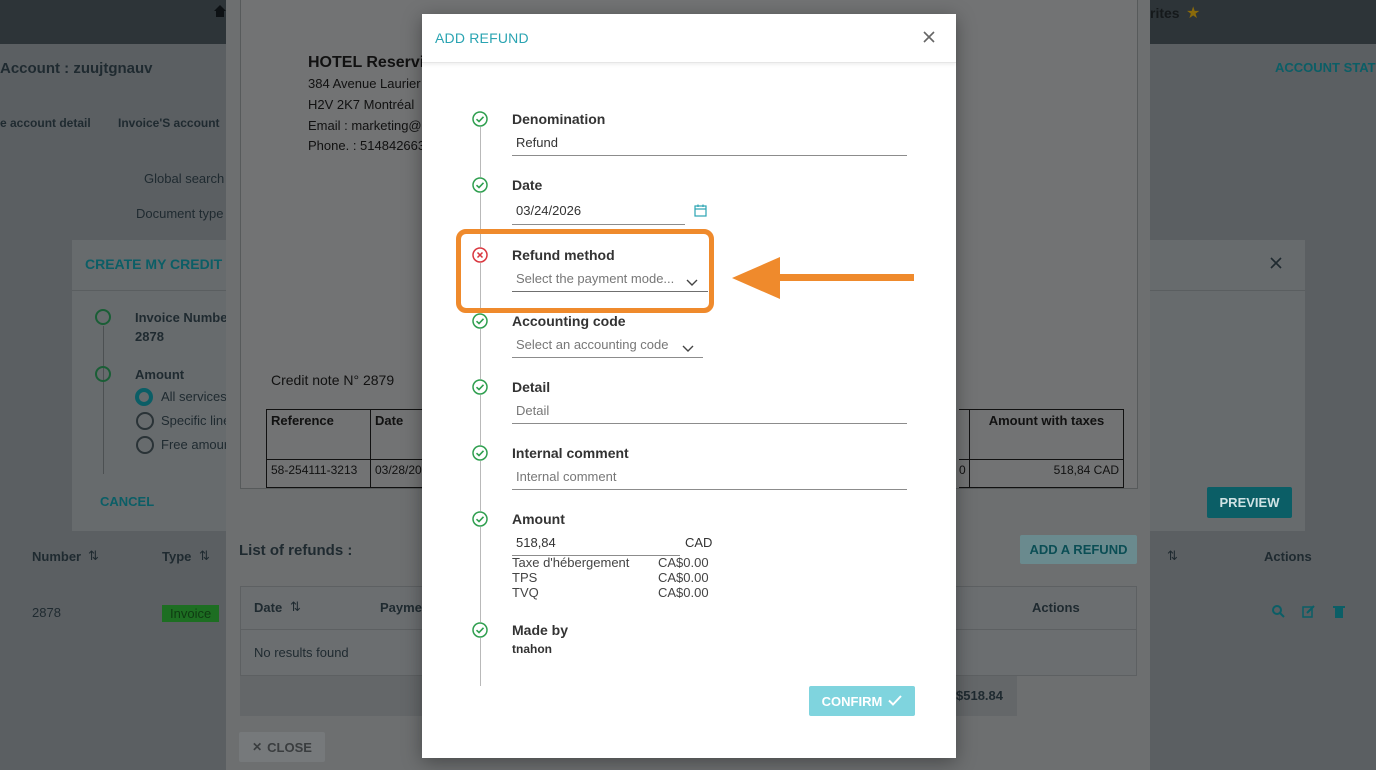 This screenshot has width=1376, height=770. What do you see at coordinates (525, 592) in the screenshot?
I see `tax-name: TVQ` at bounding box center [525, 592].